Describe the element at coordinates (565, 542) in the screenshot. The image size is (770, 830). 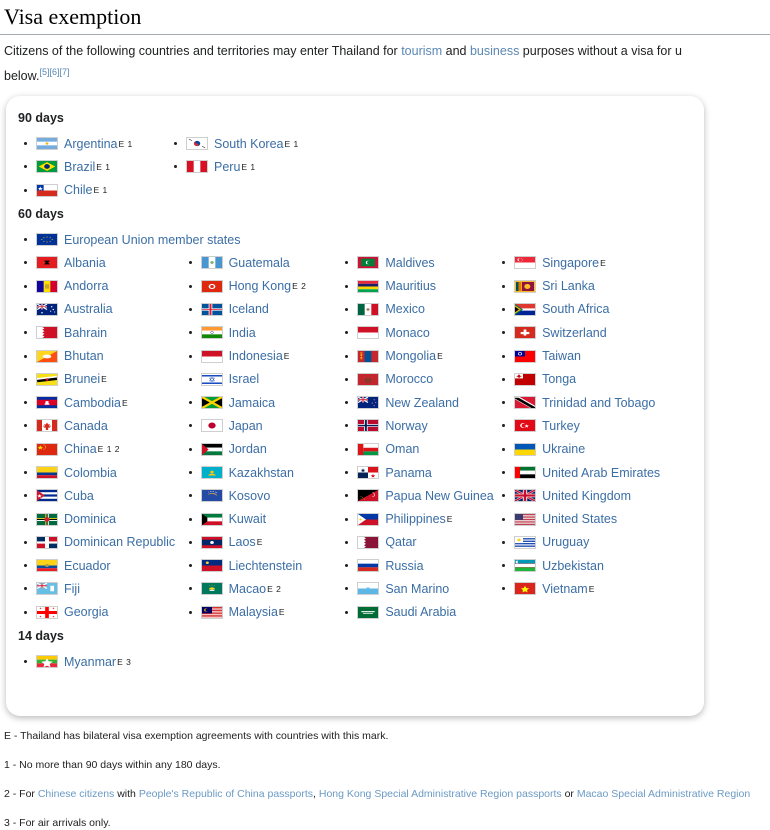
I see `country-name: Uruguay` at that location.